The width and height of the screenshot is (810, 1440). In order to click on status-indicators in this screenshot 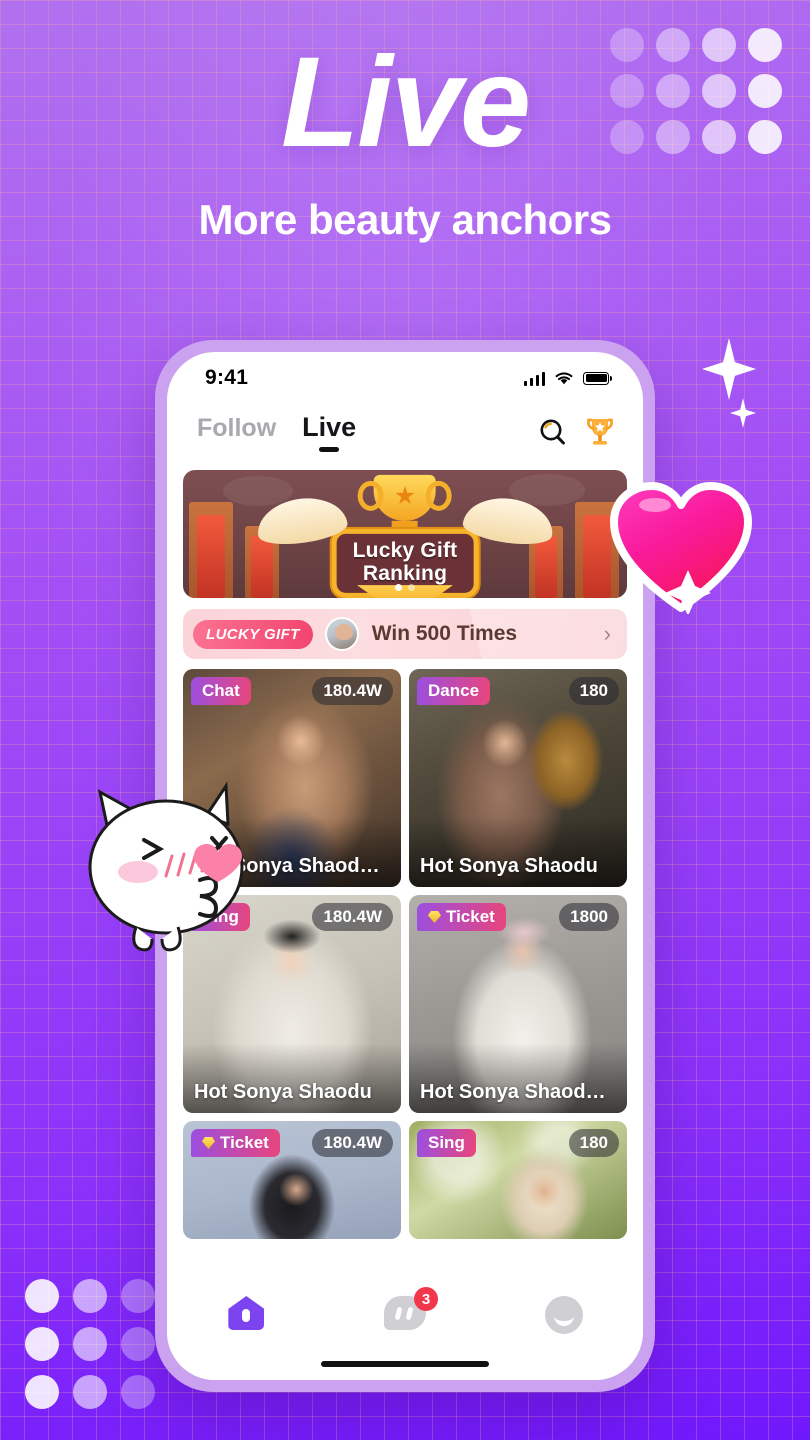, I will do `click(567, 378)`.